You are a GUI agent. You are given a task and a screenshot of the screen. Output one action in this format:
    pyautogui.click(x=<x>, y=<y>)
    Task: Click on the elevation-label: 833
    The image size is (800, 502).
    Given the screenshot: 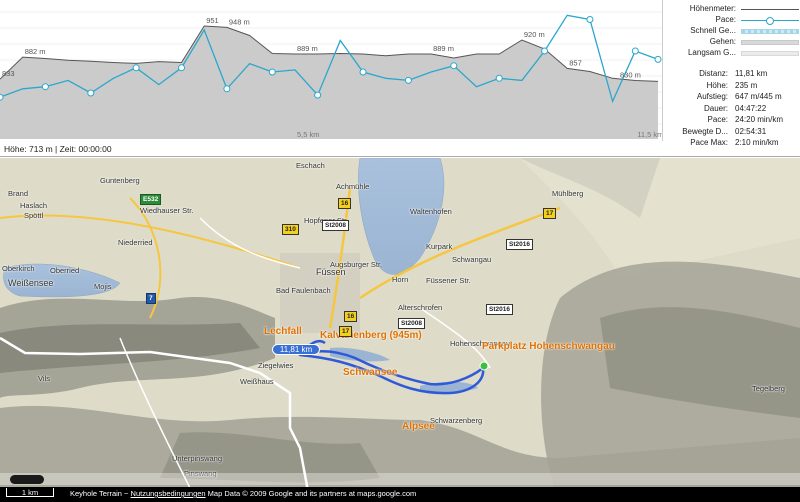 What is the action you would take?
    pyautogui.click(x=8, y=73)
    